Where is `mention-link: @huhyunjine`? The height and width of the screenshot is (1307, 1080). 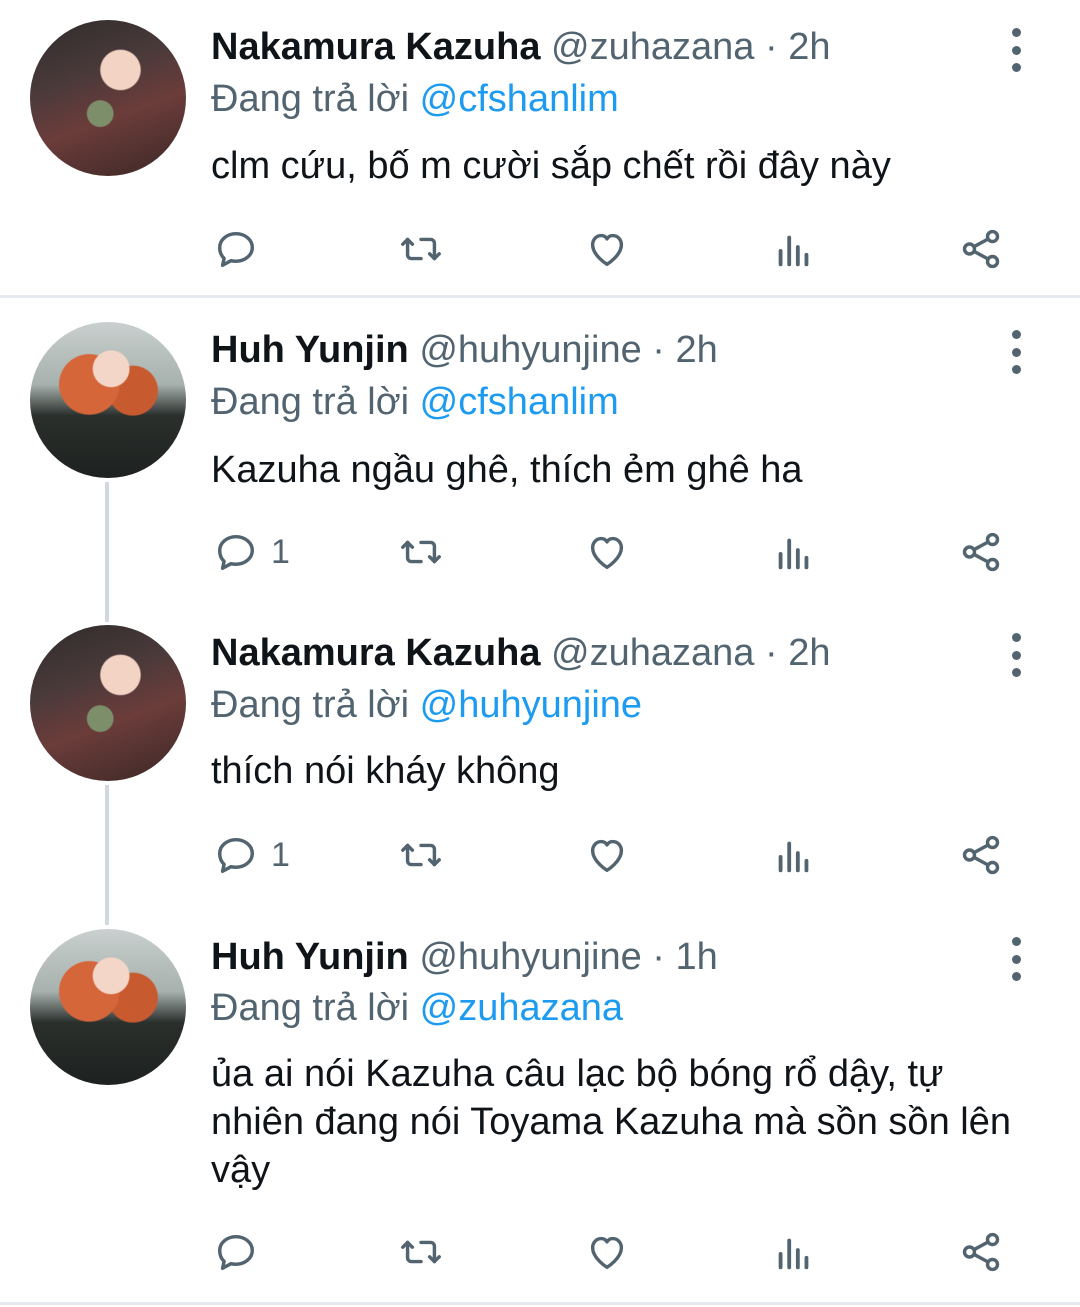
mention-link: @huhyunjine is located at coordinates (531, 705).